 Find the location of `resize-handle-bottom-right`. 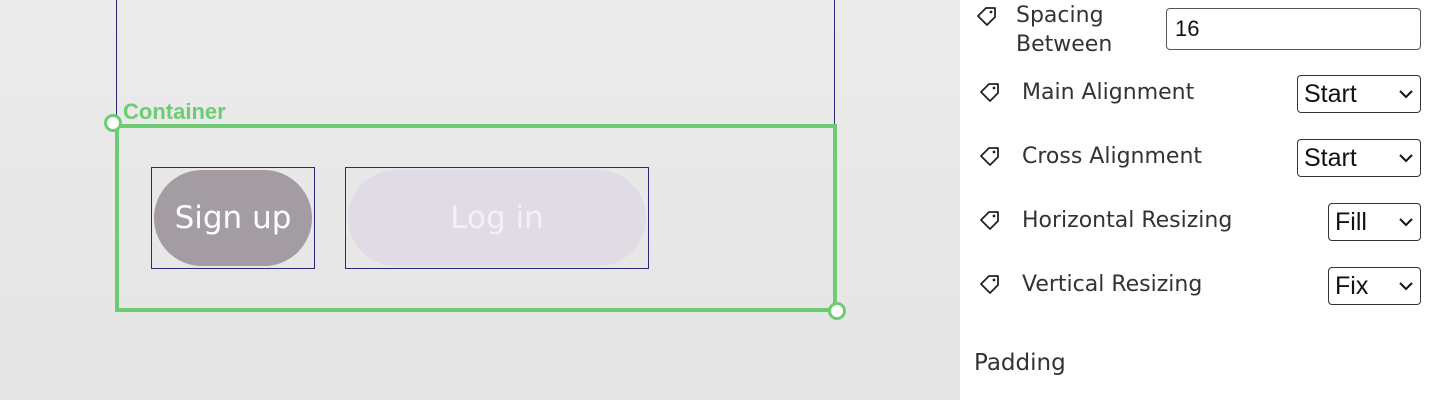

resize-handle-bottom-right is located at coordinates (837, 311).